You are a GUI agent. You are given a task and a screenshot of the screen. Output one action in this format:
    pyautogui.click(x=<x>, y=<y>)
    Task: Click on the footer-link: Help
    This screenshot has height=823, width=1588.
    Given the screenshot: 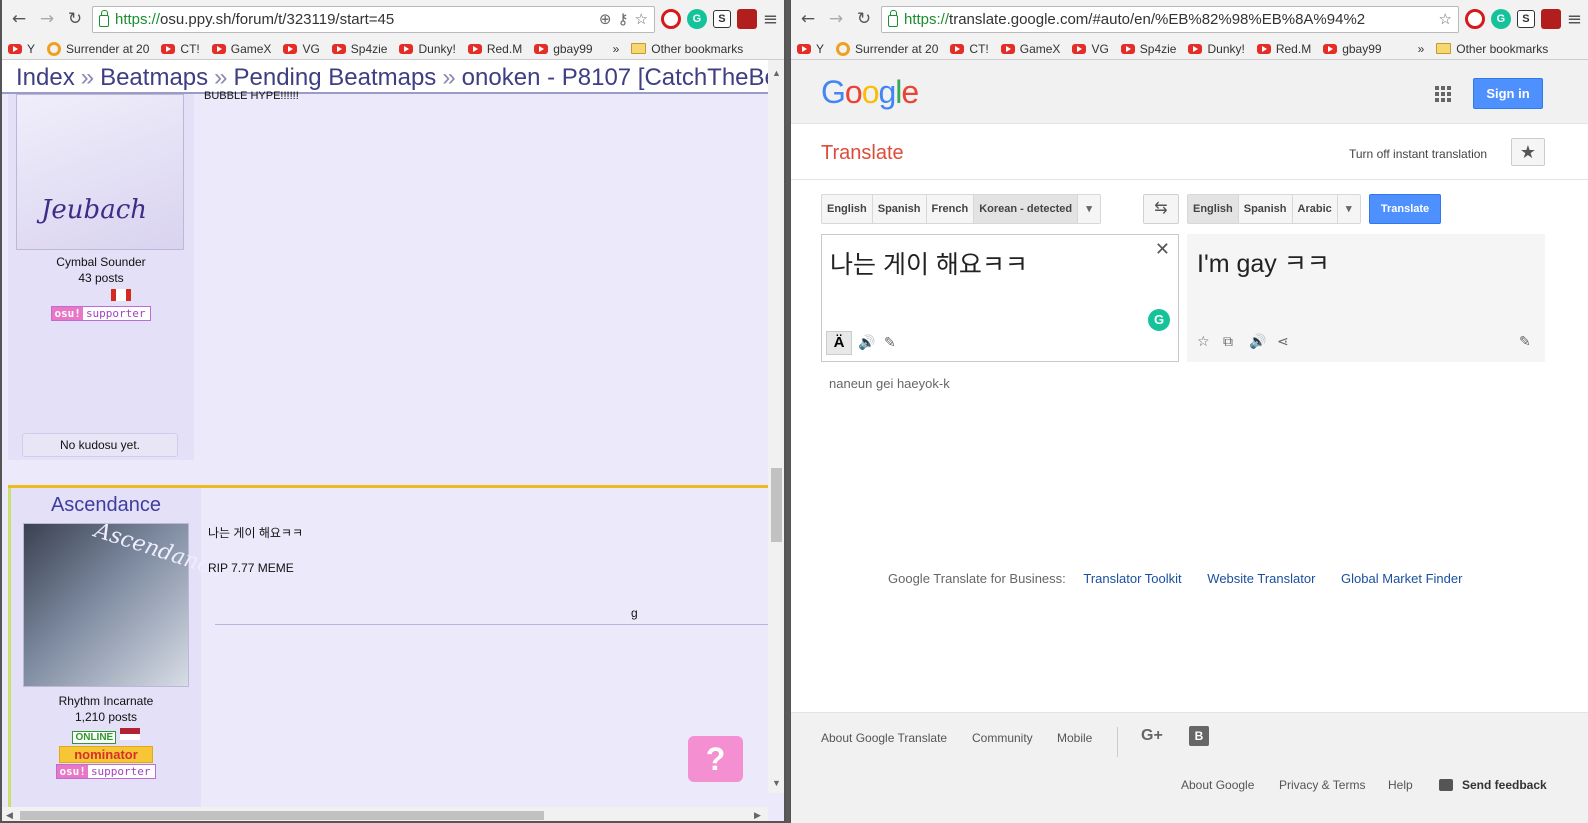 What is the action you would take?
    pyautogui.click(x=1400, y=785)
    